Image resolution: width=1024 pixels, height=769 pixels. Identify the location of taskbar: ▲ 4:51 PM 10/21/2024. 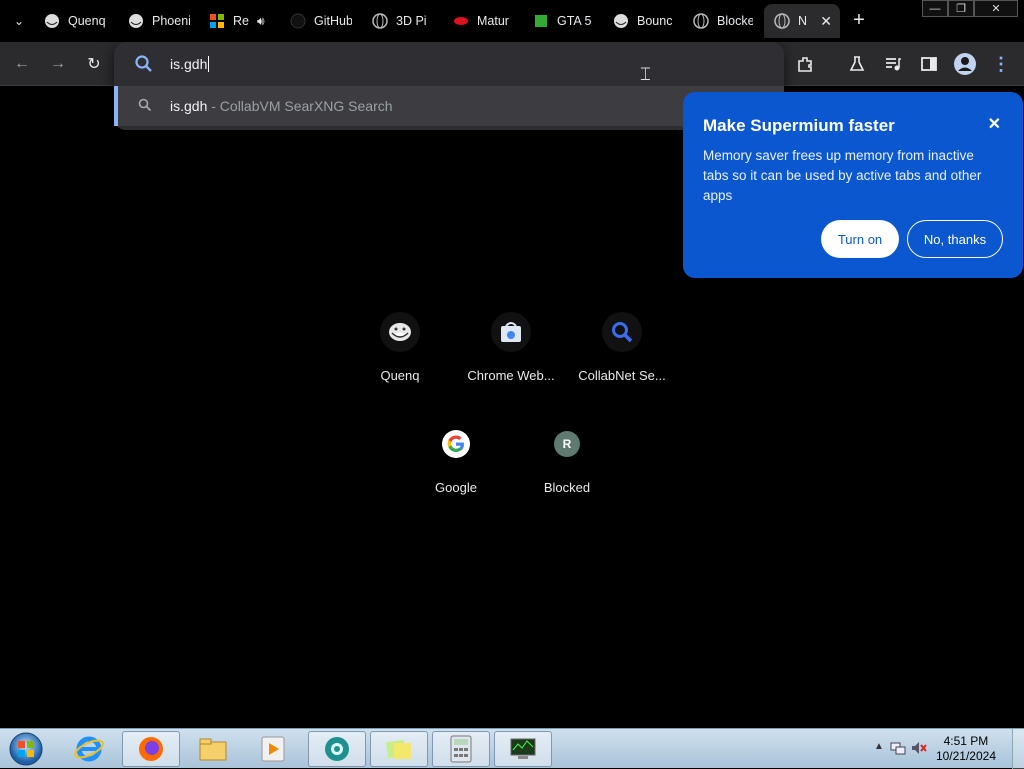
(512, 748).